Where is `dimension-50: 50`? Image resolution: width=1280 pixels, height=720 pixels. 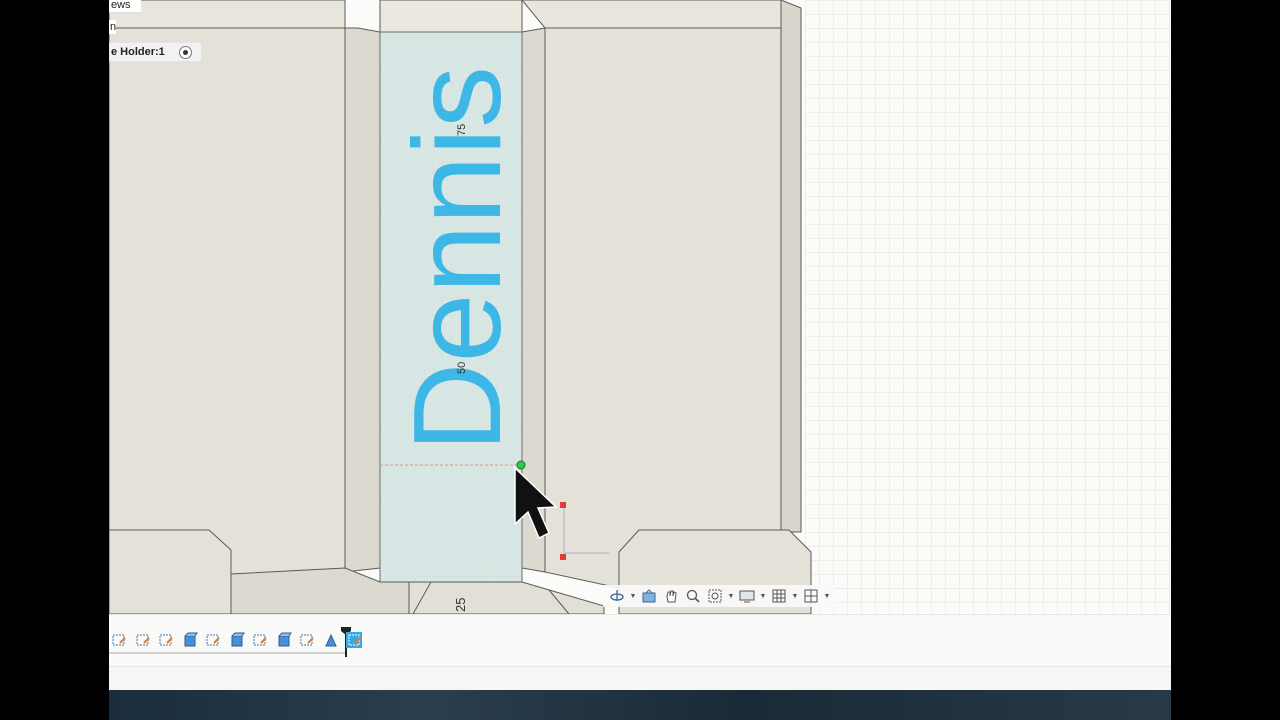 dimension-50: 50 is located at coordinates (462, 368).